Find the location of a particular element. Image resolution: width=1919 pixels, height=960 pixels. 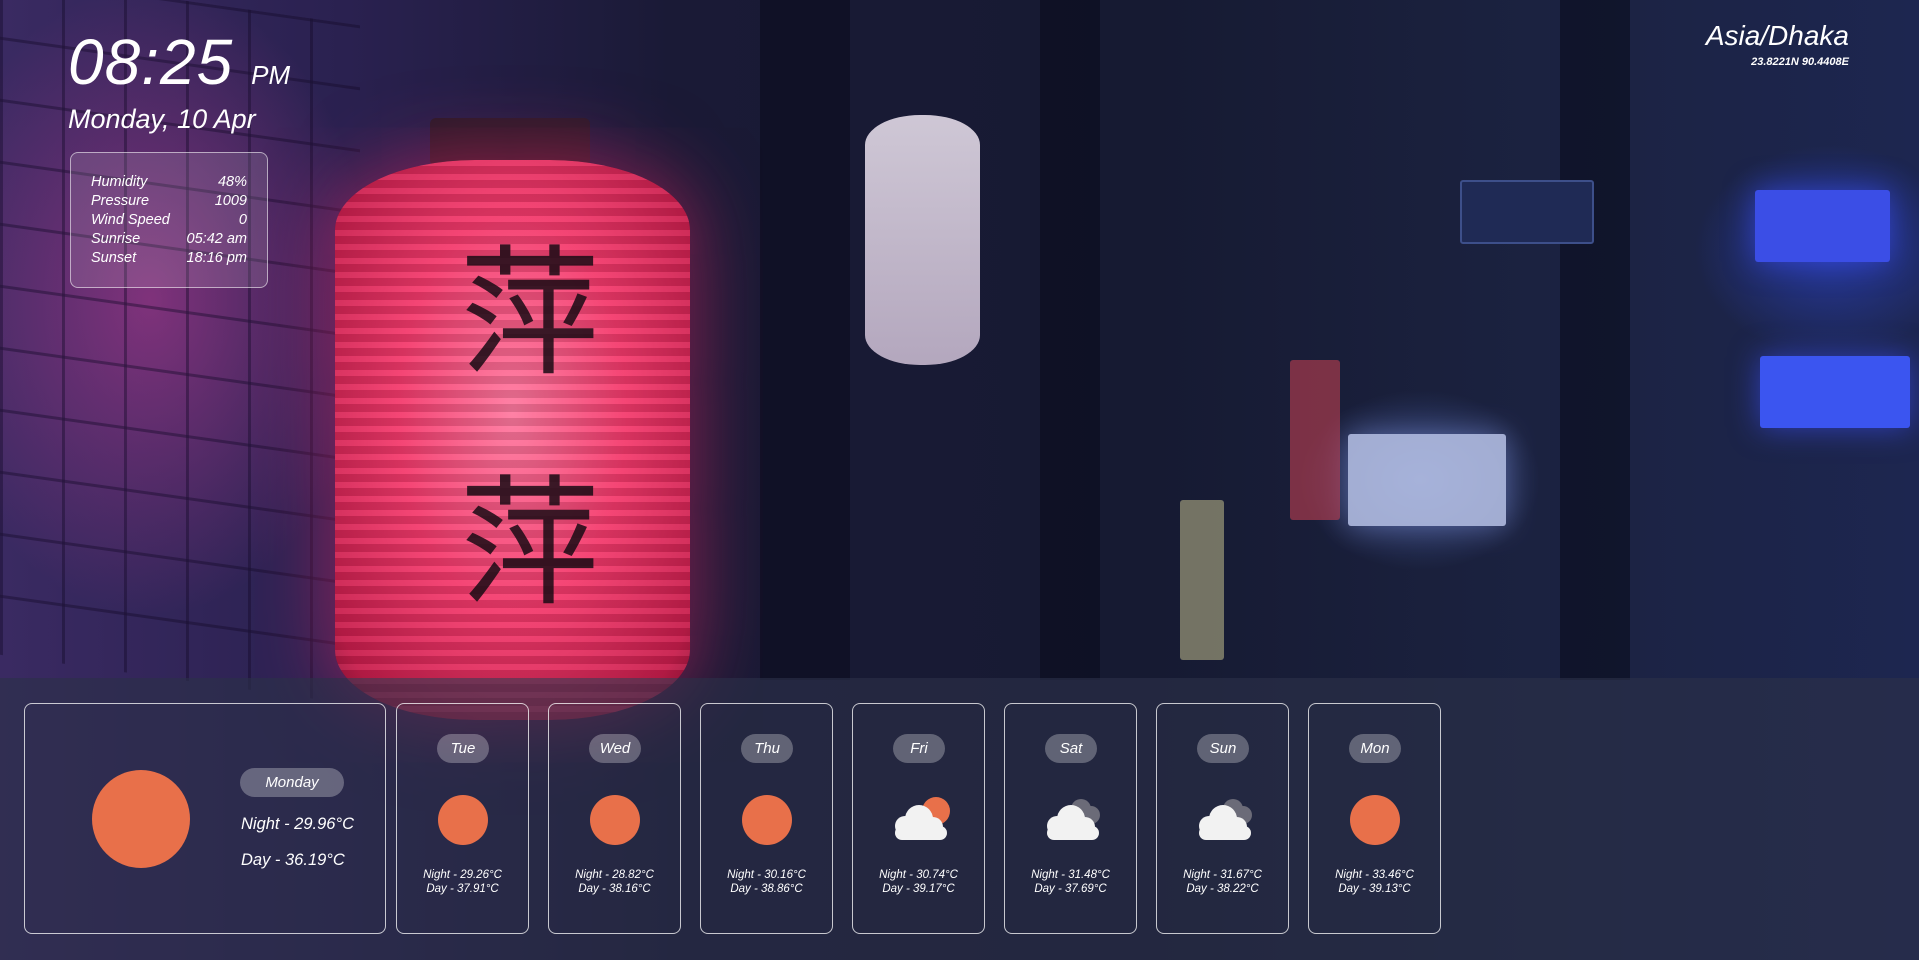

day-temperature: Day - 37.91°C is located at coordinates (462, 889).